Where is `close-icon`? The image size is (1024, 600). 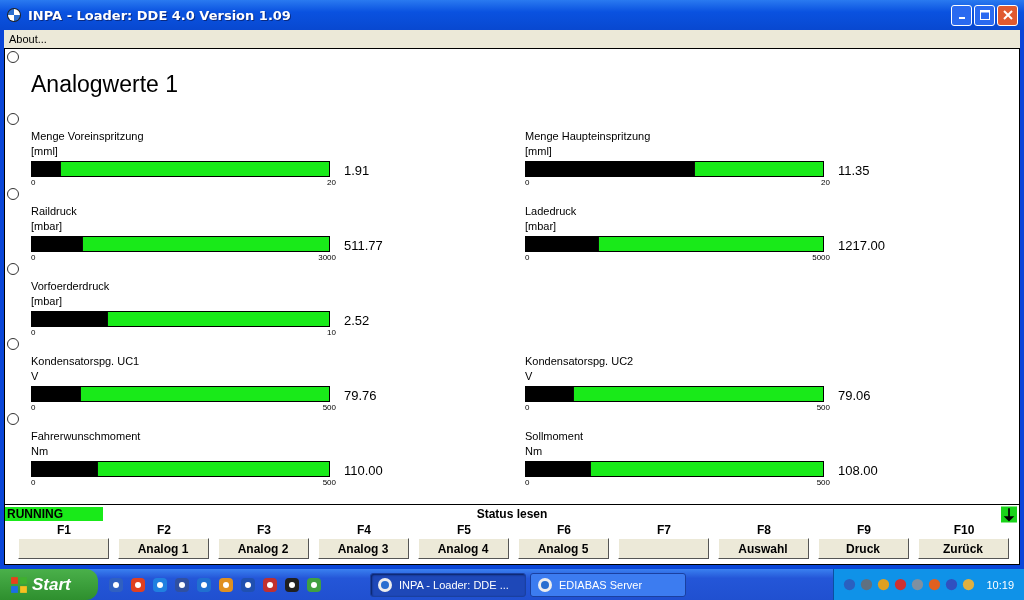 close-icon is located at coordinates (1007, 15).